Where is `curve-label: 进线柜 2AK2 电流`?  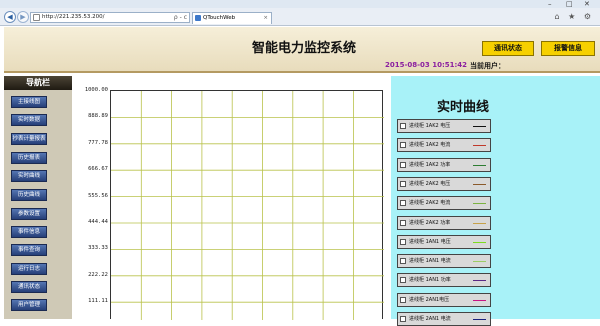
curve-label: 进线柜 2AK2 电流 is located at coordinates (430, 203).